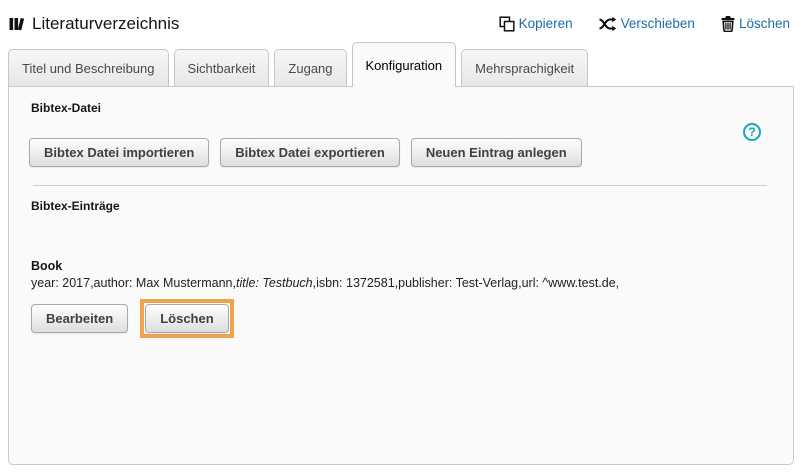 The image size is (802, 474). I want to click on title-wrap: Literaturverzeichnis, so click(93, 24).